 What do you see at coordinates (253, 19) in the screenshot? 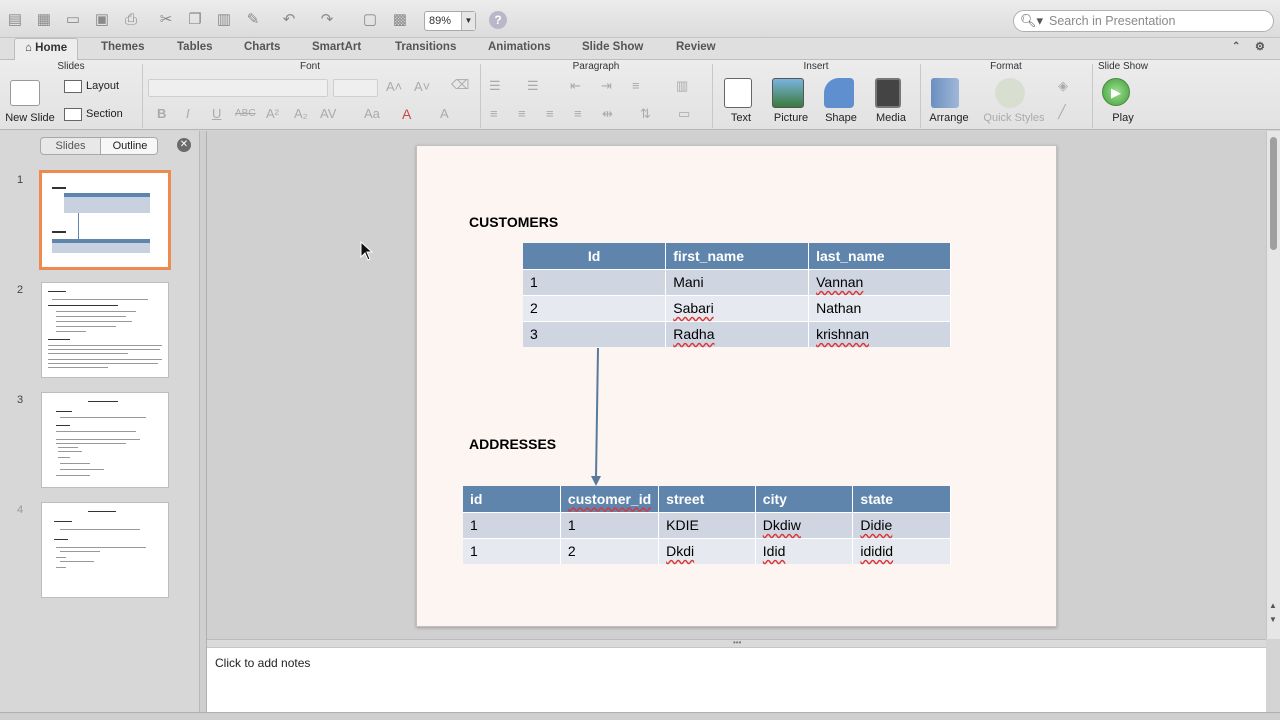
I see `format-painter-icon: ✎` at bounding box center [253, 19].